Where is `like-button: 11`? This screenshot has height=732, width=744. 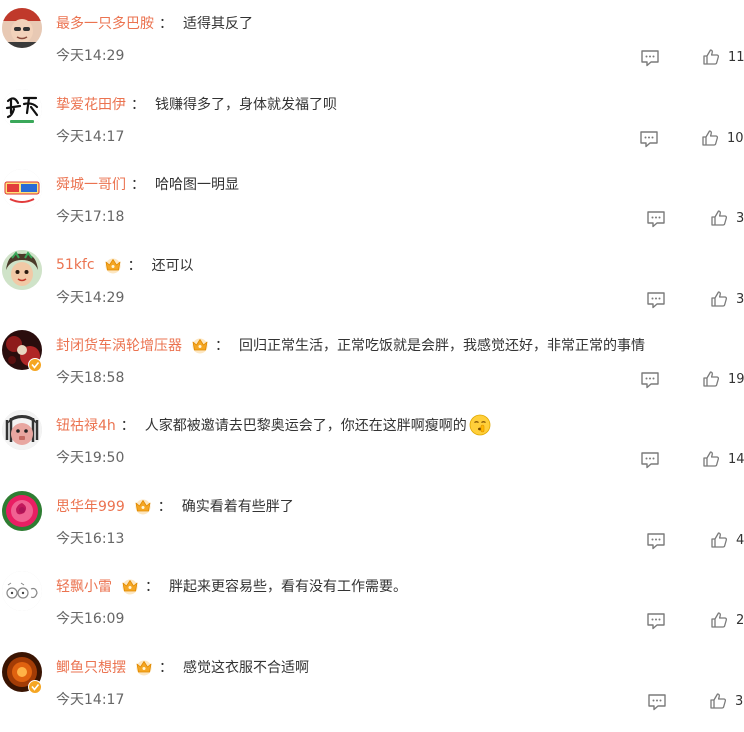
like-button: 11 is located at coordinates (723, 57).